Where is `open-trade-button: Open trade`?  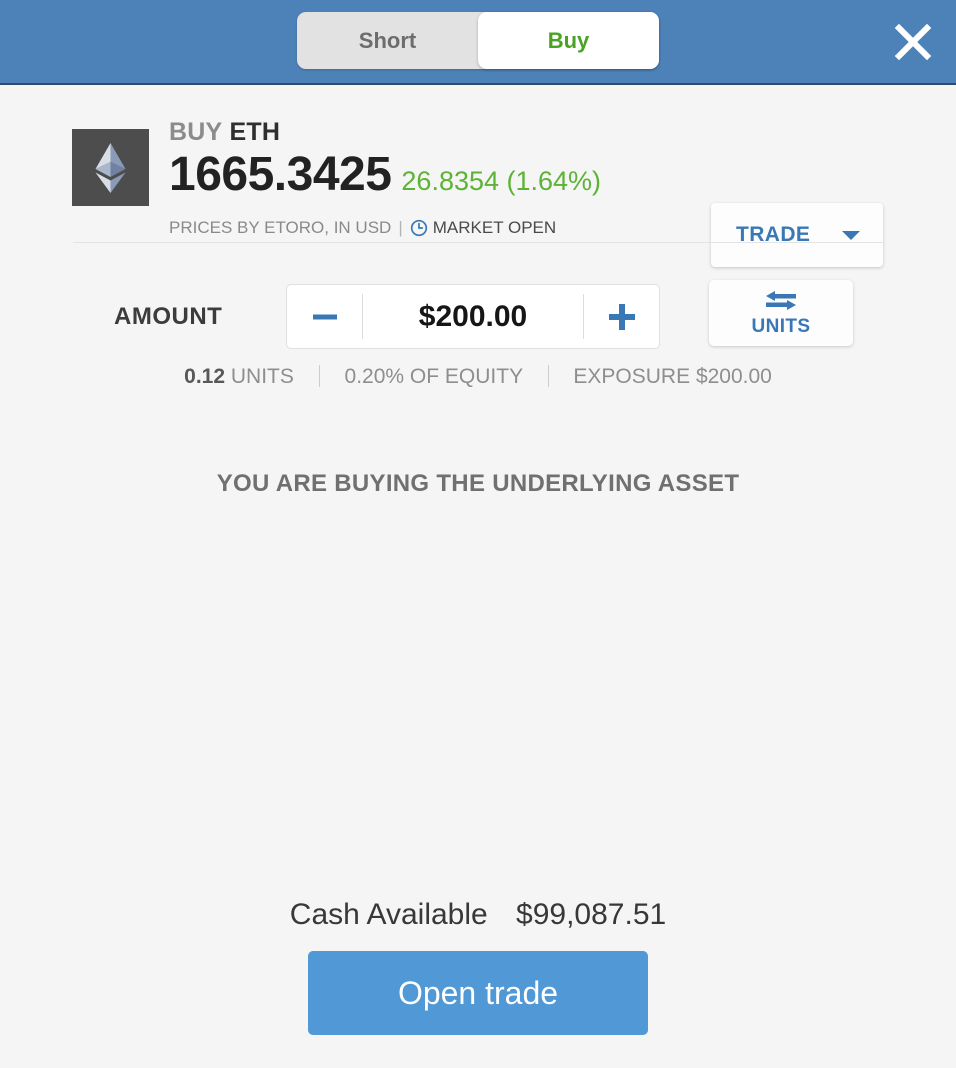
open-trade-button: Open trade is located at coordinates (478, 993).